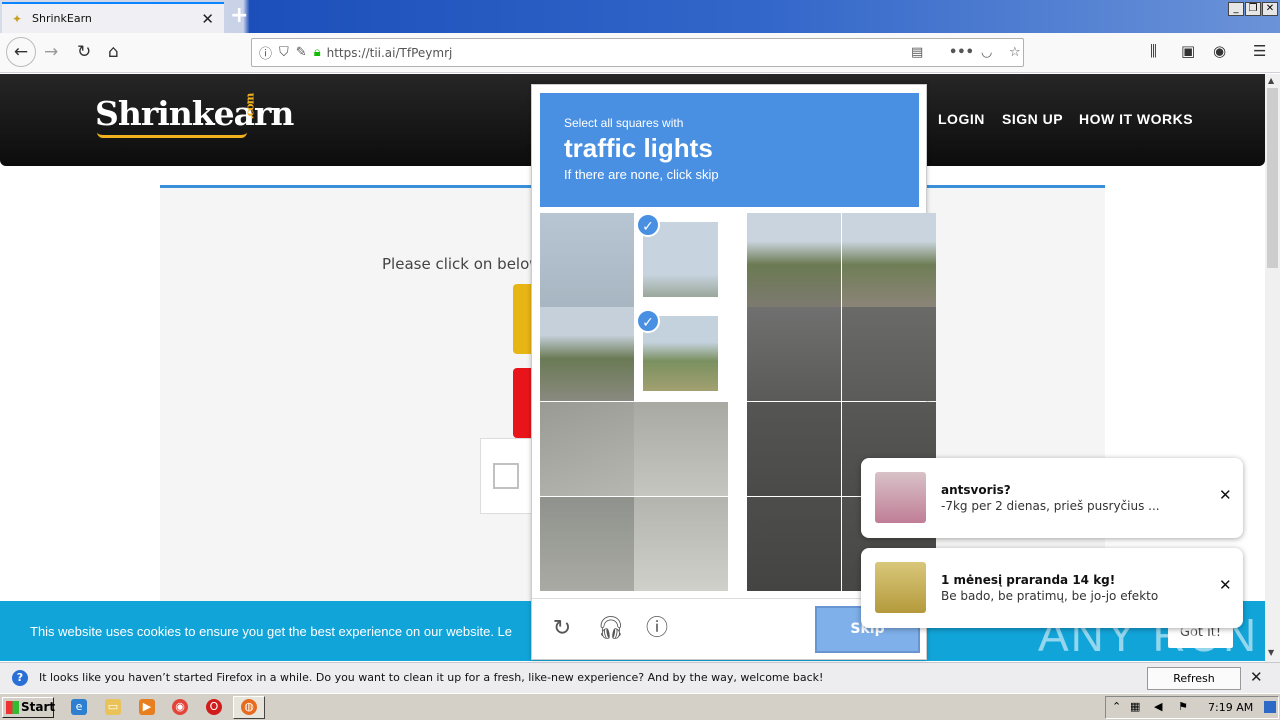 The width and height of the screenshot is (1280, 720). Describe the element at coordinates (1050, 596) in the screenshot. I see `ad-body: Be bado, be pratimų, be jo-jo efekto` at that location.